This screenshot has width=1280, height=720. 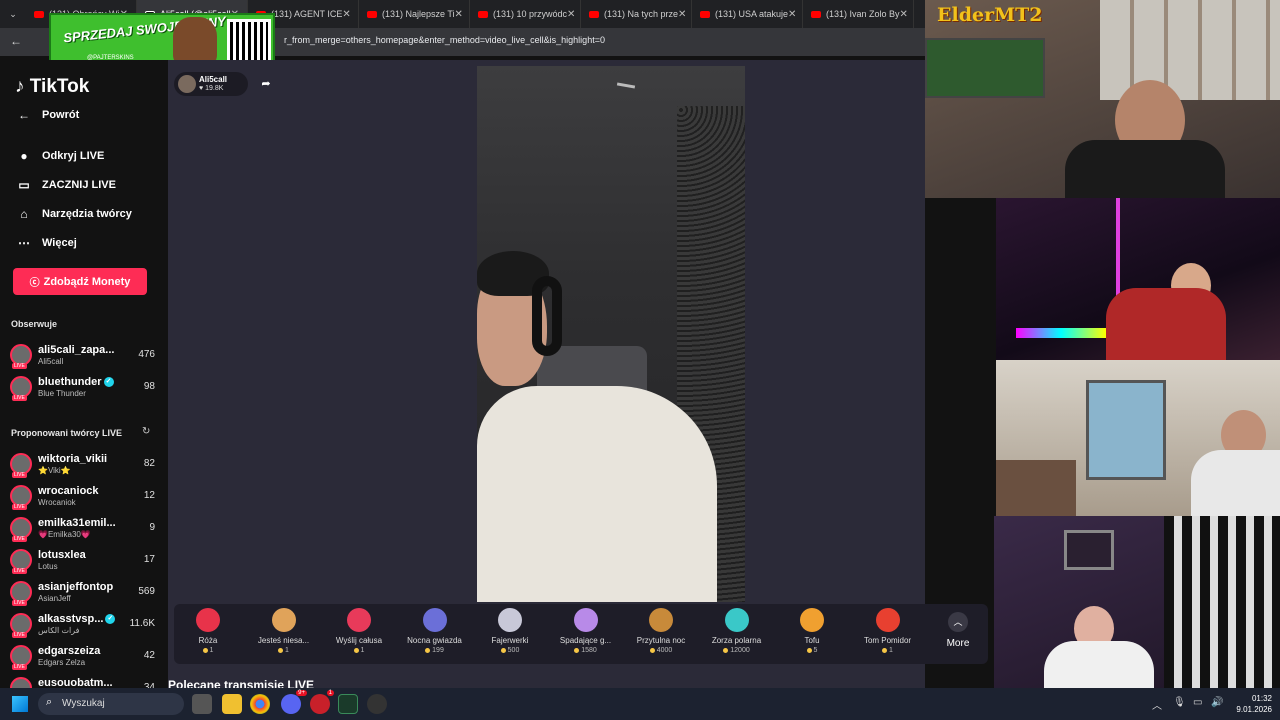 I want to click on tiktok-logo: ♪ TikTok, so click(x=52, y=87).